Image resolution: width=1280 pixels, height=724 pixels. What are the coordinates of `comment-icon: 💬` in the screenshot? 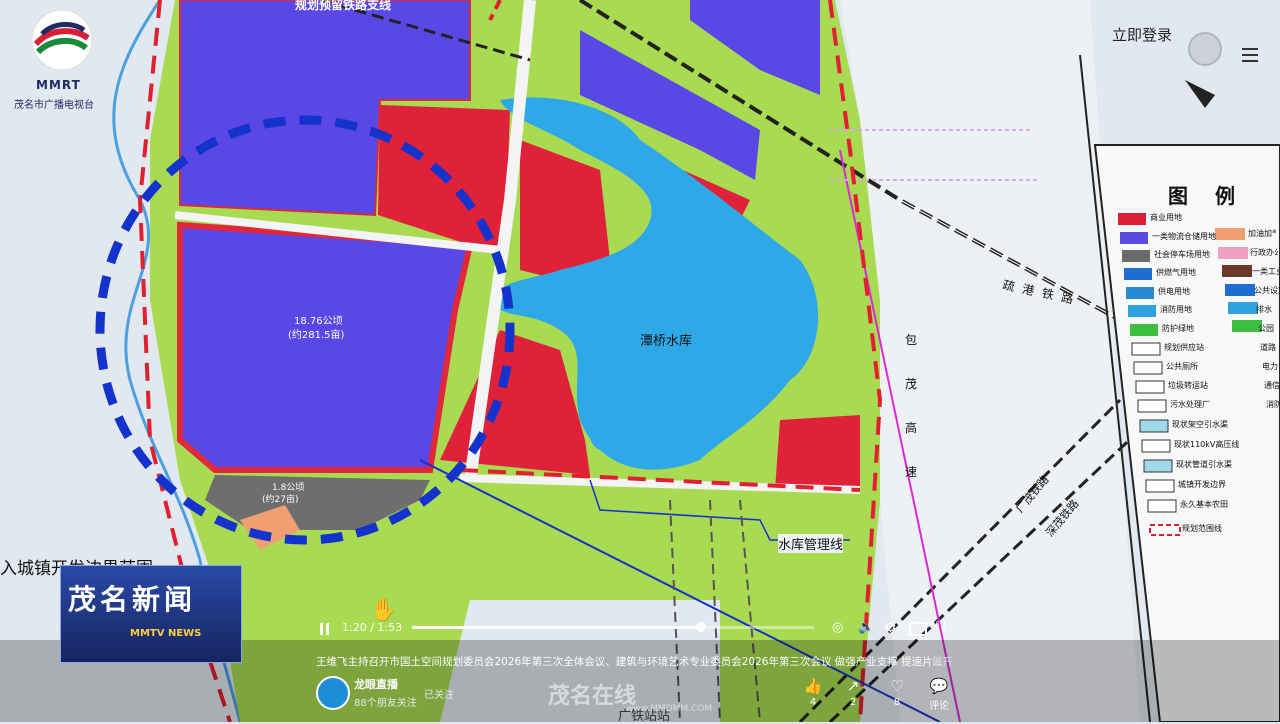 It's located at (939, 686).